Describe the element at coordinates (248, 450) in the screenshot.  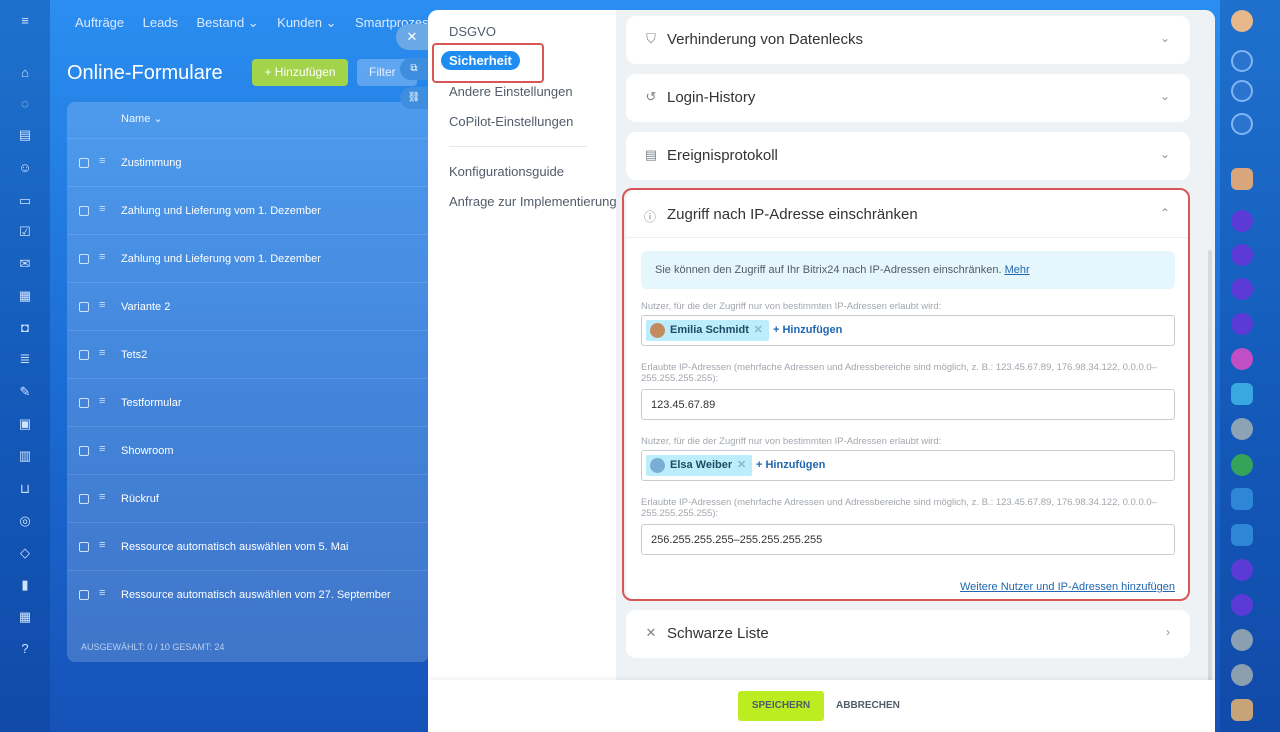
I see `table-row: ≡ Showroom` at that location.